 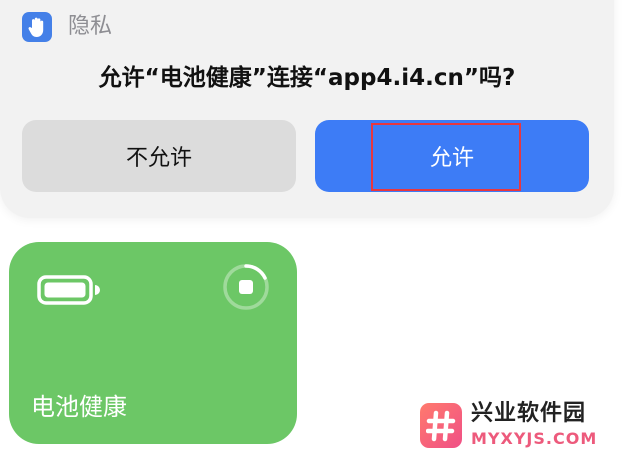 I want to click on privacy-section-label: 隐私, so click(x=90, y=26).